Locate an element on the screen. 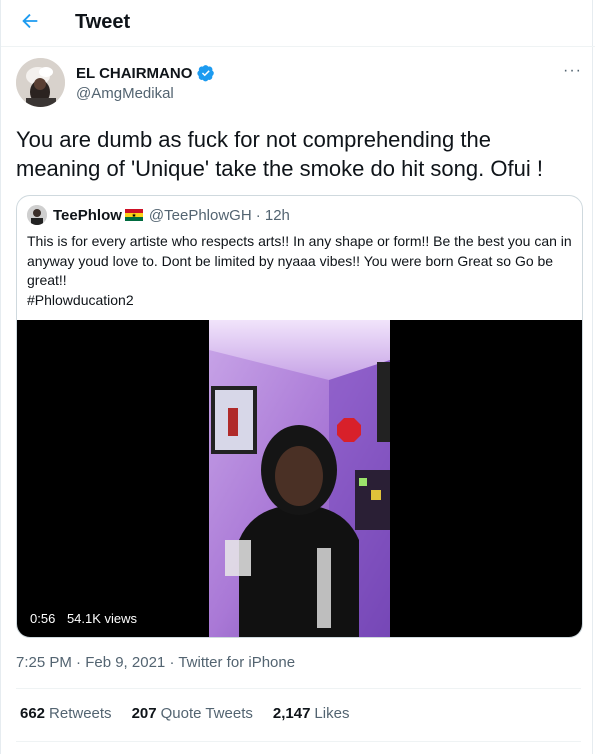  author-avatar is located at coordinates (40, 82).